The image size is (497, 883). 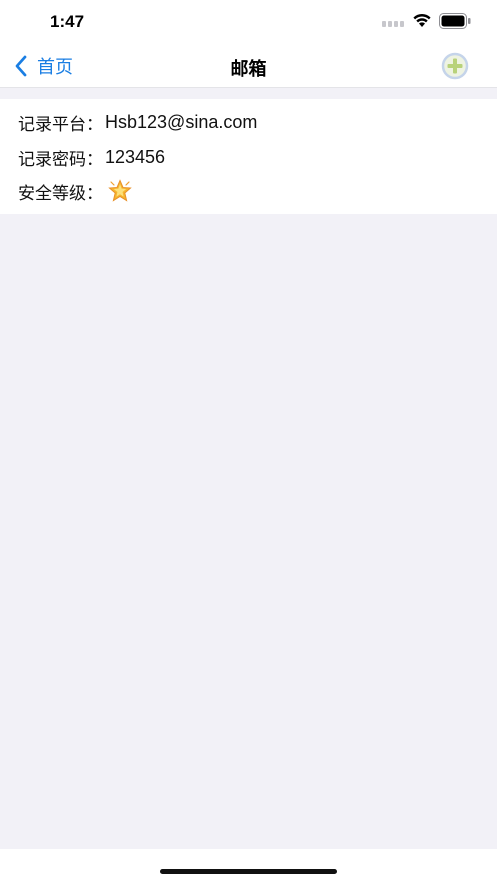 I want to click on star-icon, so click(x=120, y=190).